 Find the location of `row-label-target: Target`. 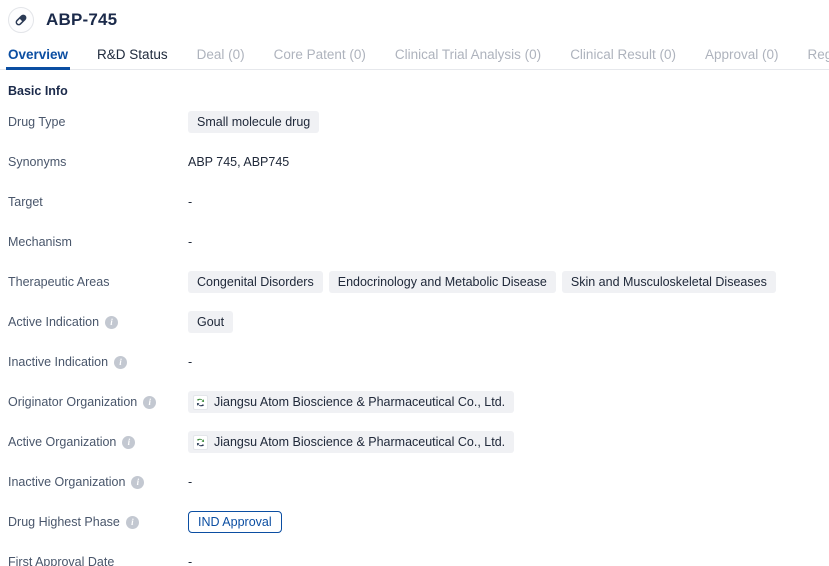

row-label-target: Target is located at coordinates (98, 200).